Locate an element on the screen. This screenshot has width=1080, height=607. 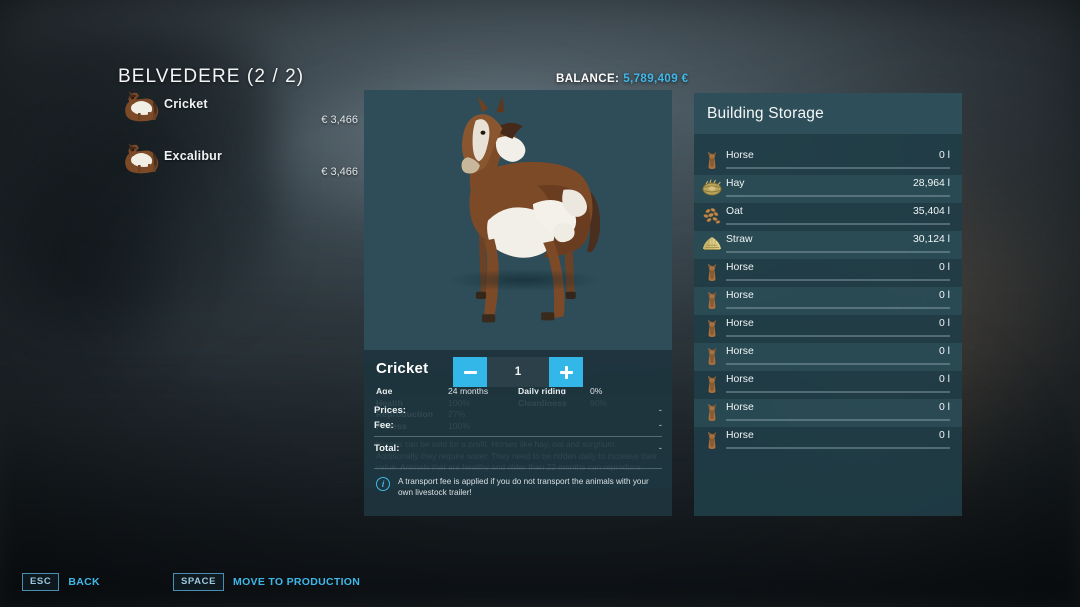
quantity-increase-button is located at coordinates (566, 372).